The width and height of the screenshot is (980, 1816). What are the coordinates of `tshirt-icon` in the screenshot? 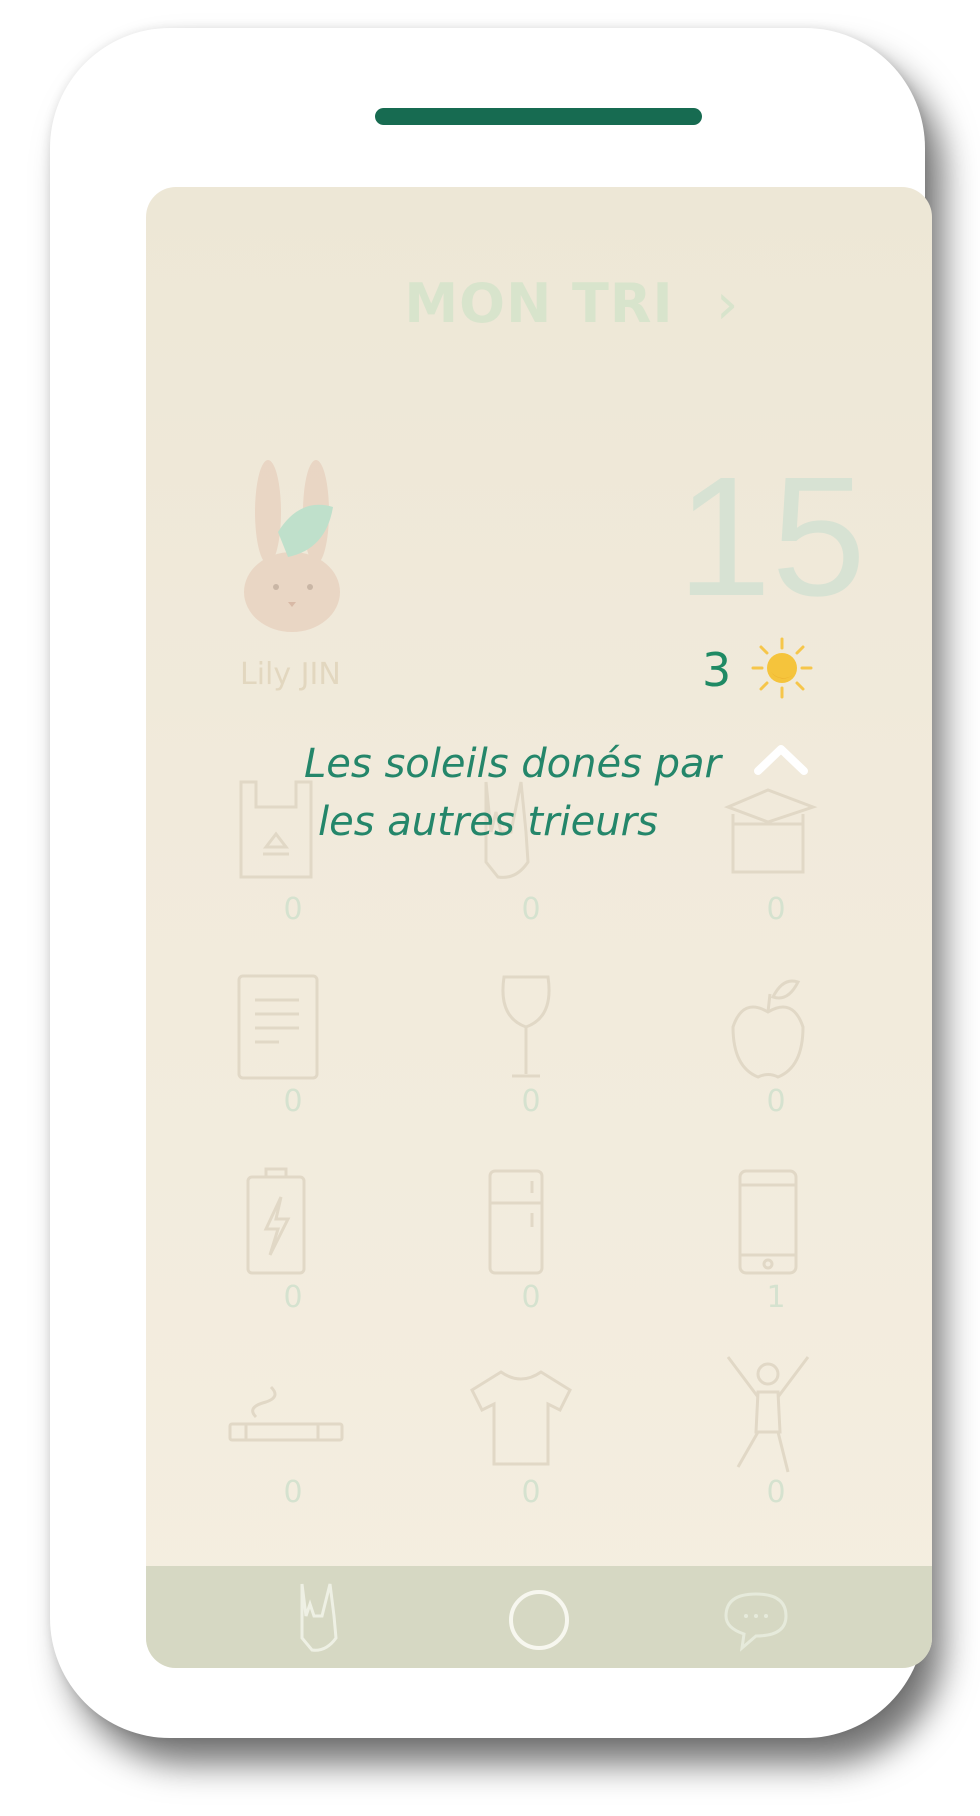 It's located at (521, 1417).